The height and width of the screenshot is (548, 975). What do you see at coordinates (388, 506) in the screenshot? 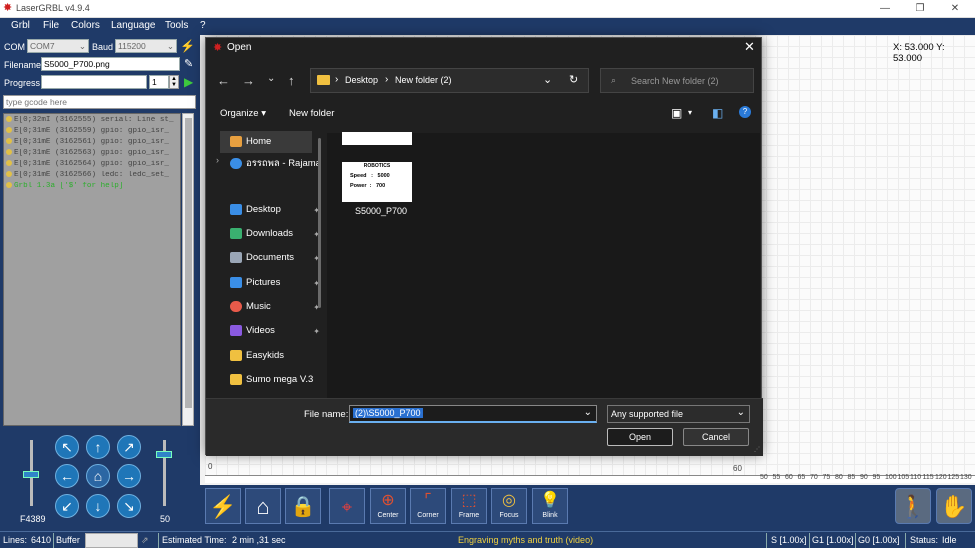
I see `center-button: ⊕ Center` at bounding box center [388, 506].